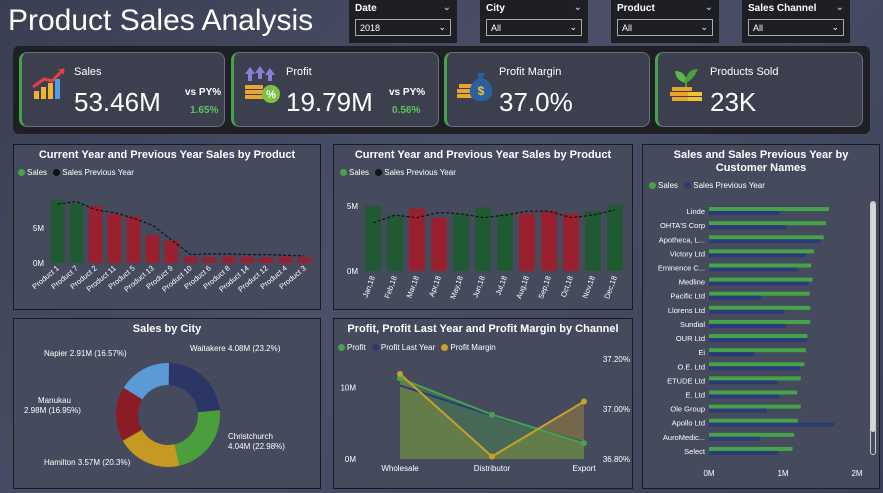 The height and width of the screenshot is (493, 883). What do you see at coordinates (534, 27) in the screenshot?
I see `city-dropdown: All ⌄` at bounding box center [534, 27].